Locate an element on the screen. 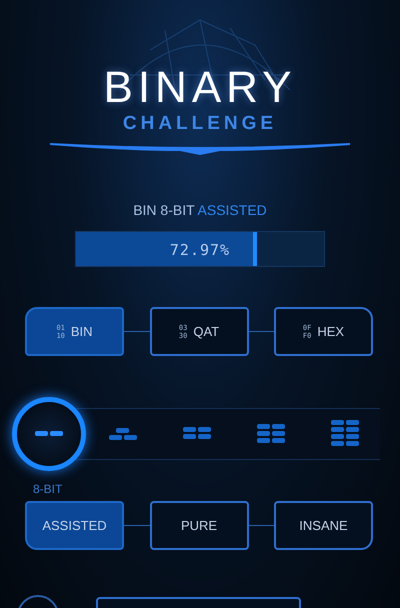 The height and width of the screenshot is (608, 400). logo-title: BINARY is located at coordinates (200, 88).